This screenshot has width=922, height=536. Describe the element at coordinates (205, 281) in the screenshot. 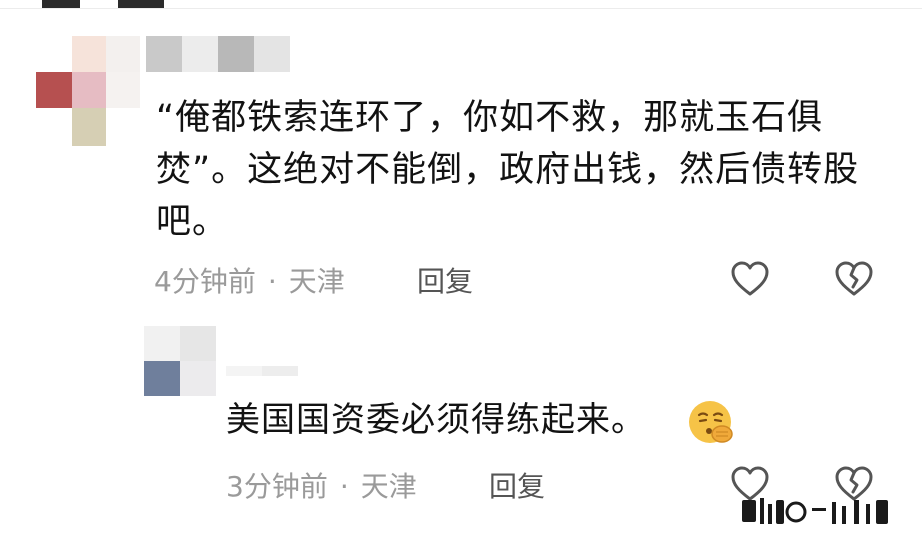

I see `comment-time: 4分钟前` at that location.